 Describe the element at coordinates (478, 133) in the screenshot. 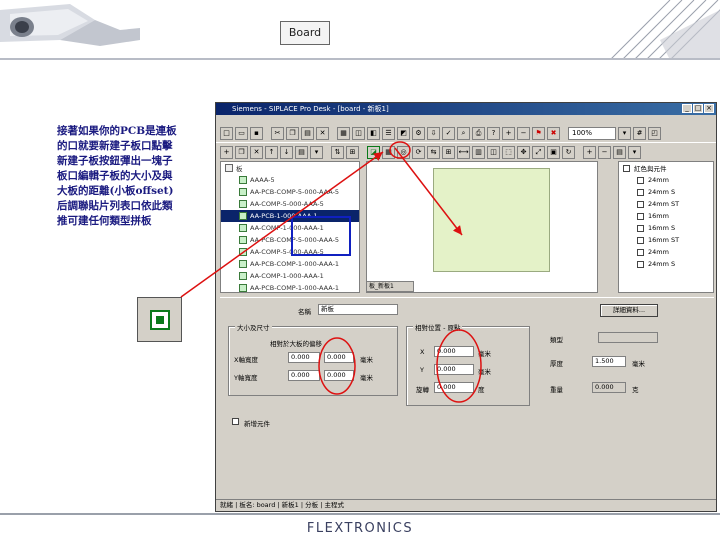

I see `print-icon: ⎙` at that location.